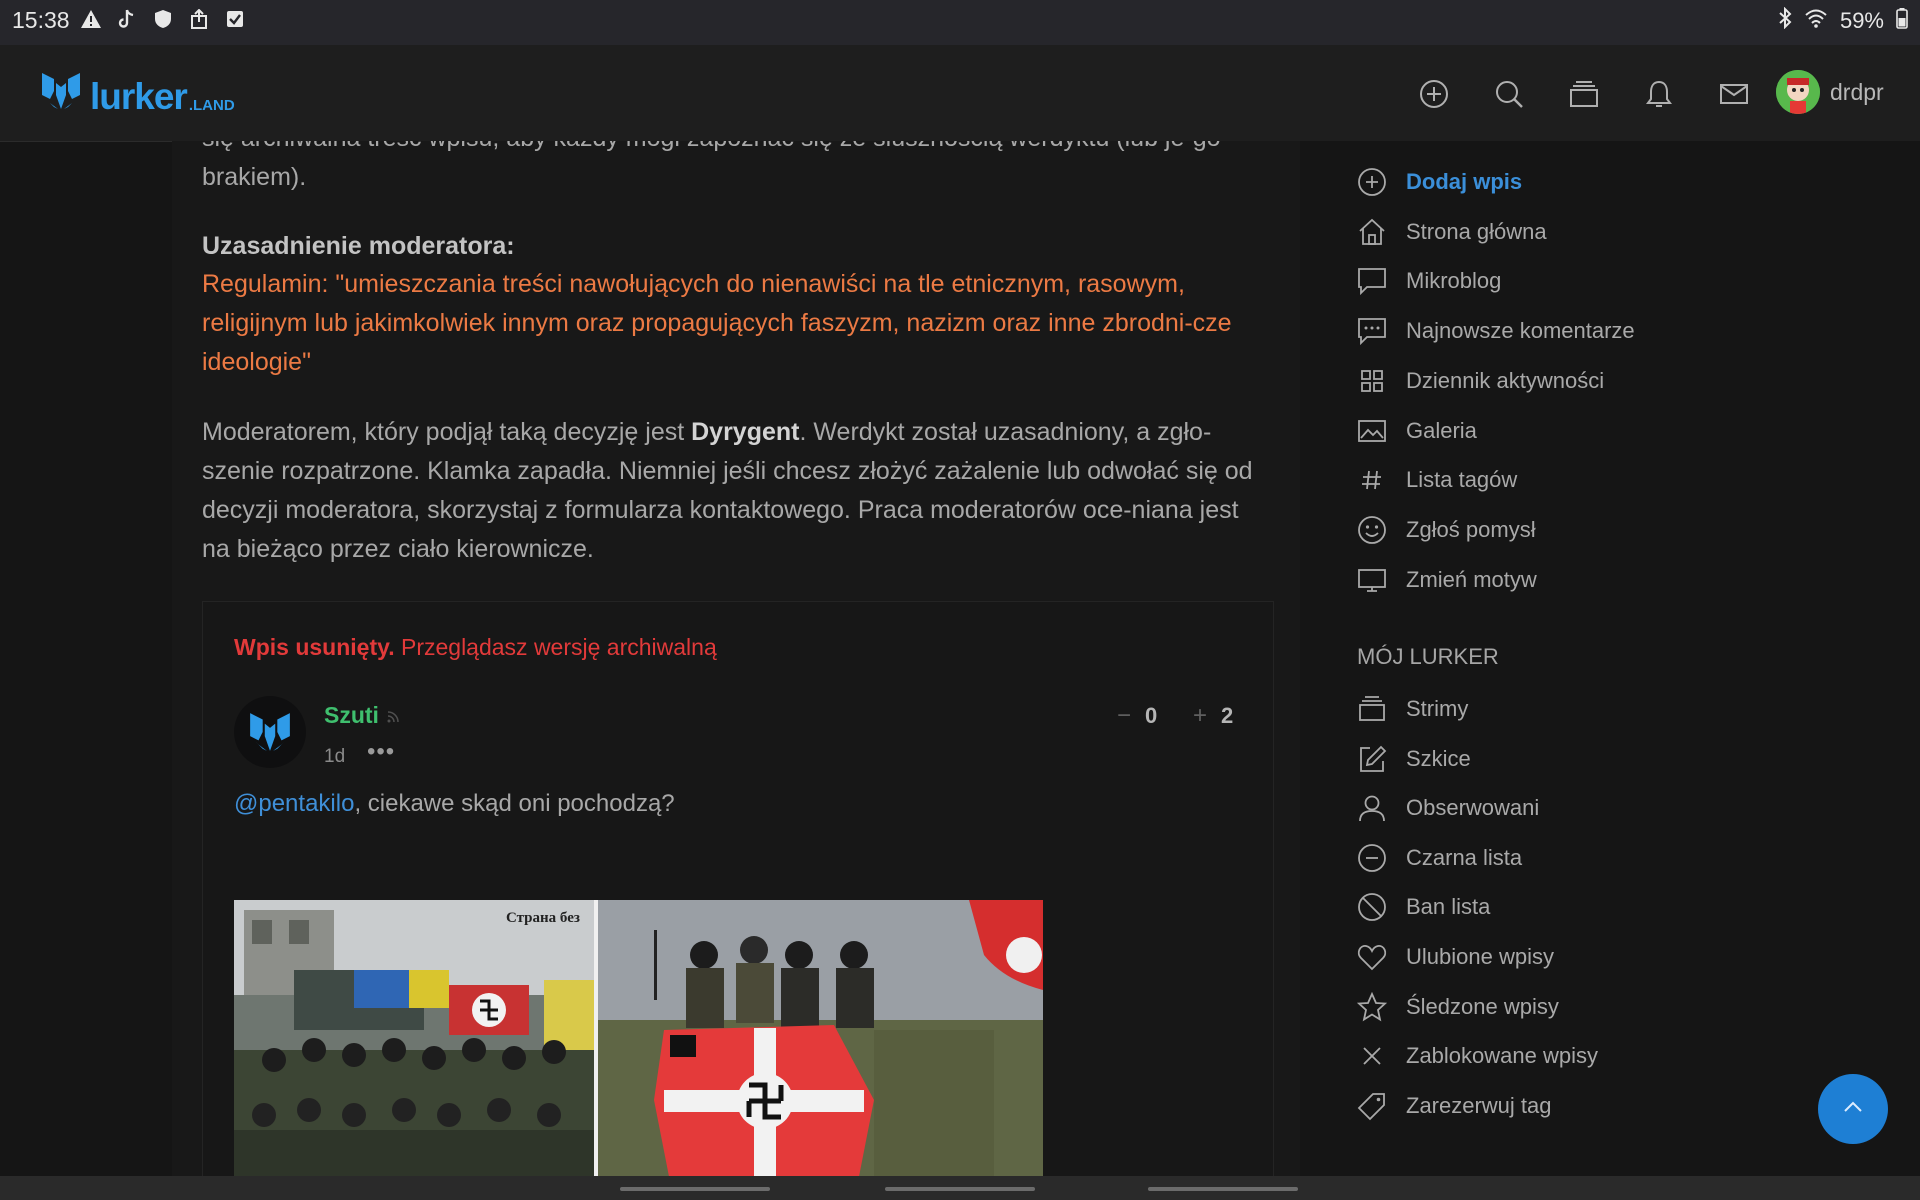 The height and width of the screenshot is (1200, 1920). I want to click on post-time: 1d, so click(334, 757).